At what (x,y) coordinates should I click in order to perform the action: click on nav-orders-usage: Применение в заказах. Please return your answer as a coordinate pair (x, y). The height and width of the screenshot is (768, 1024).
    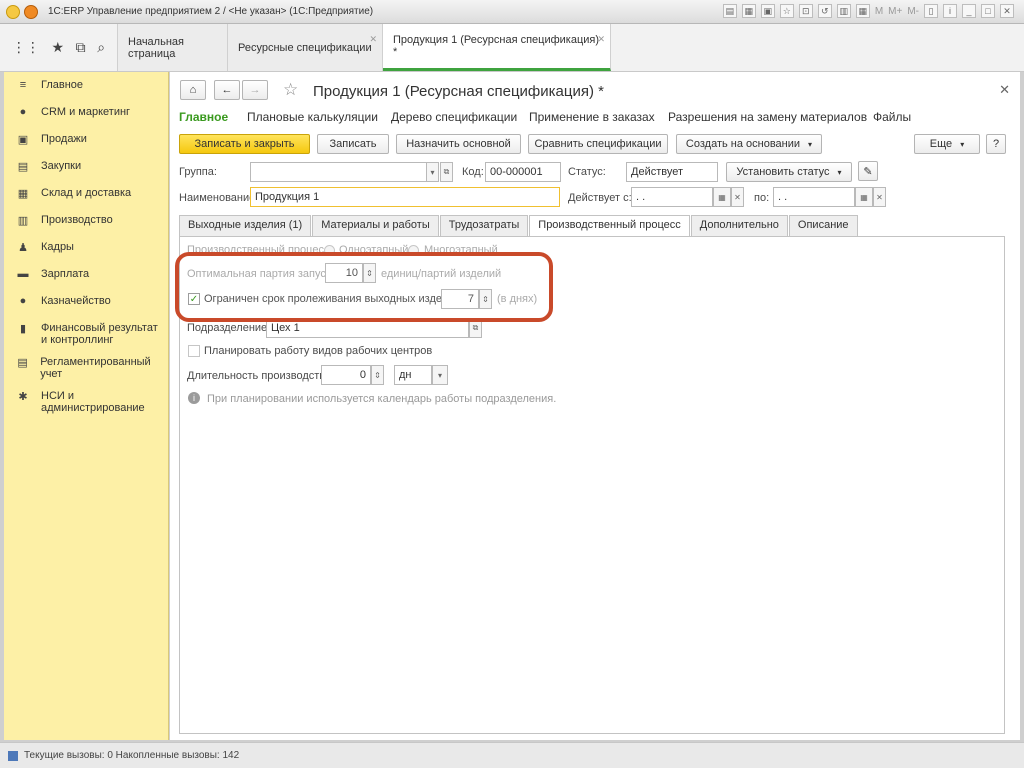
    Looking at the image, I should click on (592, 117).